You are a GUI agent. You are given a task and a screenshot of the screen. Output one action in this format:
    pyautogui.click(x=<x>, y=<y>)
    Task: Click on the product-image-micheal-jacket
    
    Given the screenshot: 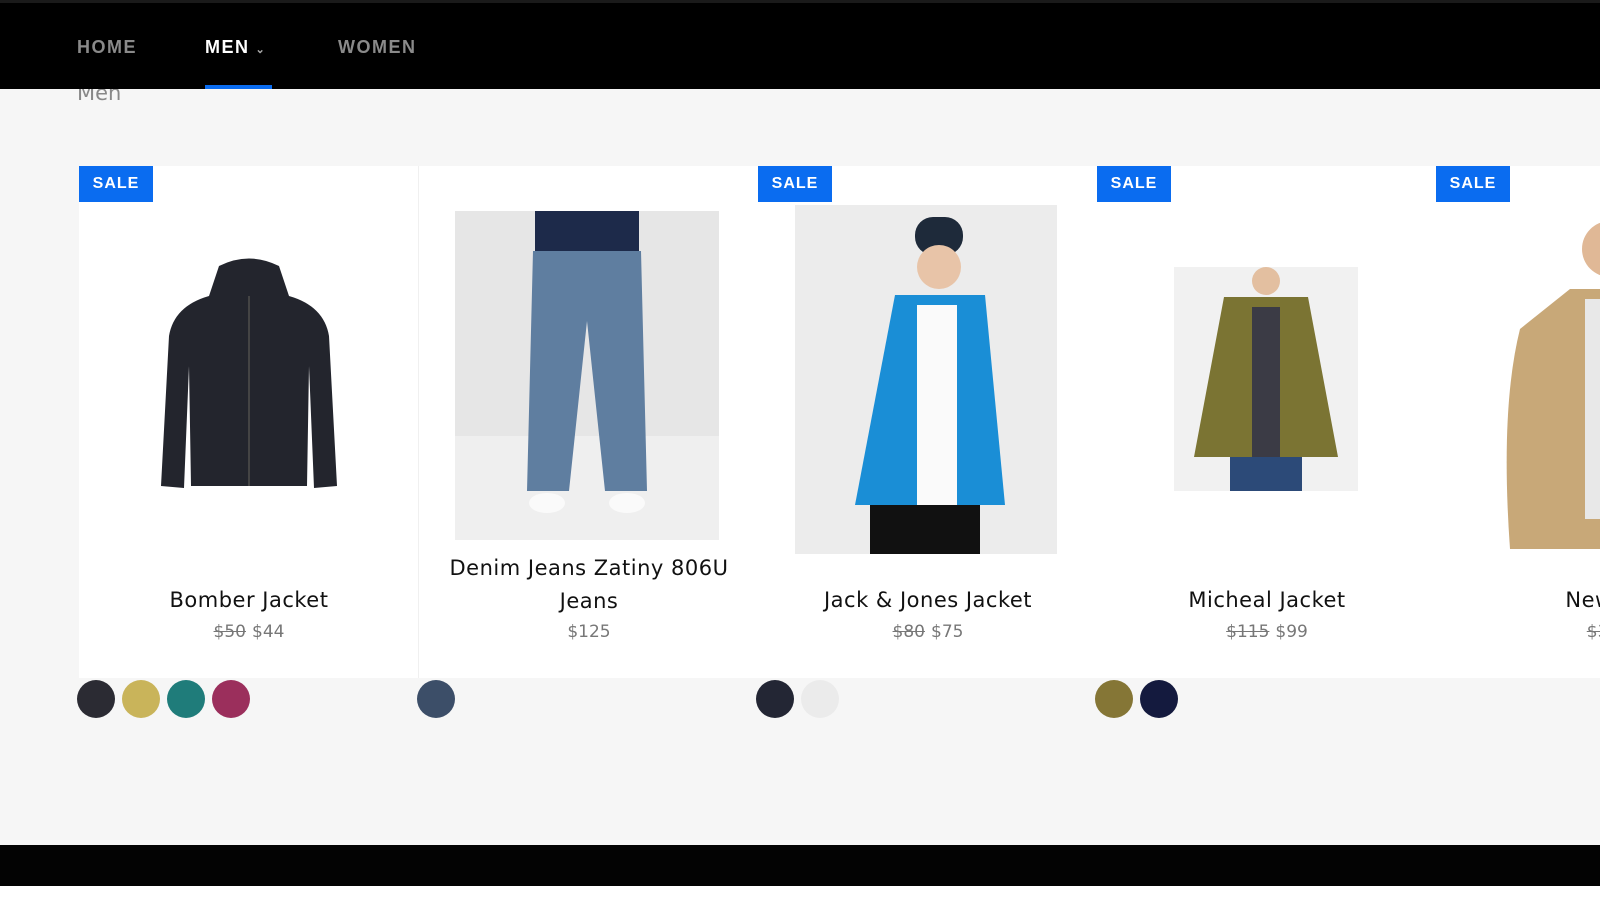 What is the action you would take?
    pyautogui.click(x=1266, y=379)
    